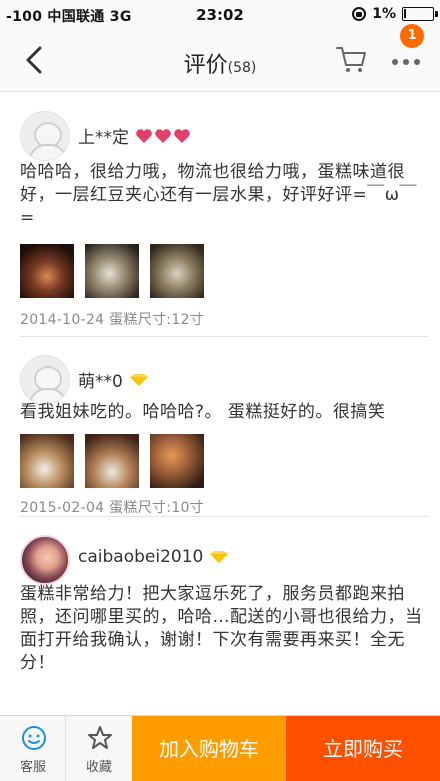  Describe the element at coordinates (412, 36) in the screenshot. I see `notification-badge: 1` at that location.